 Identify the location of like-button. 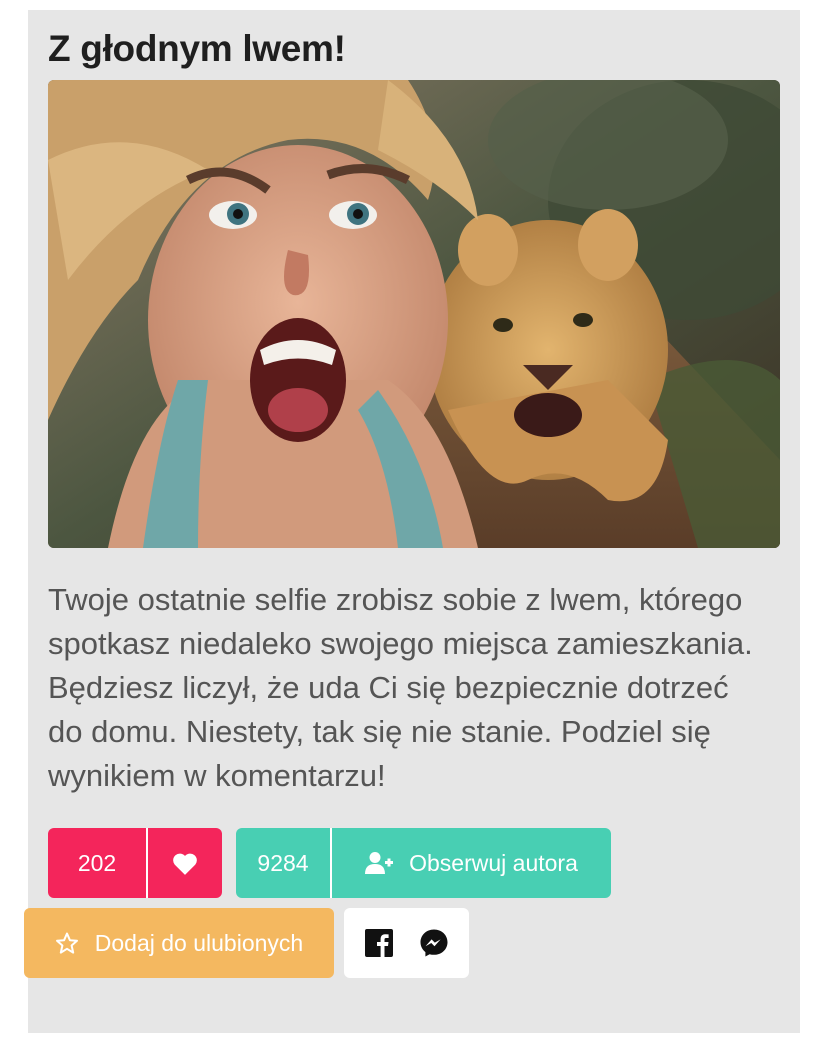
(185, 863).